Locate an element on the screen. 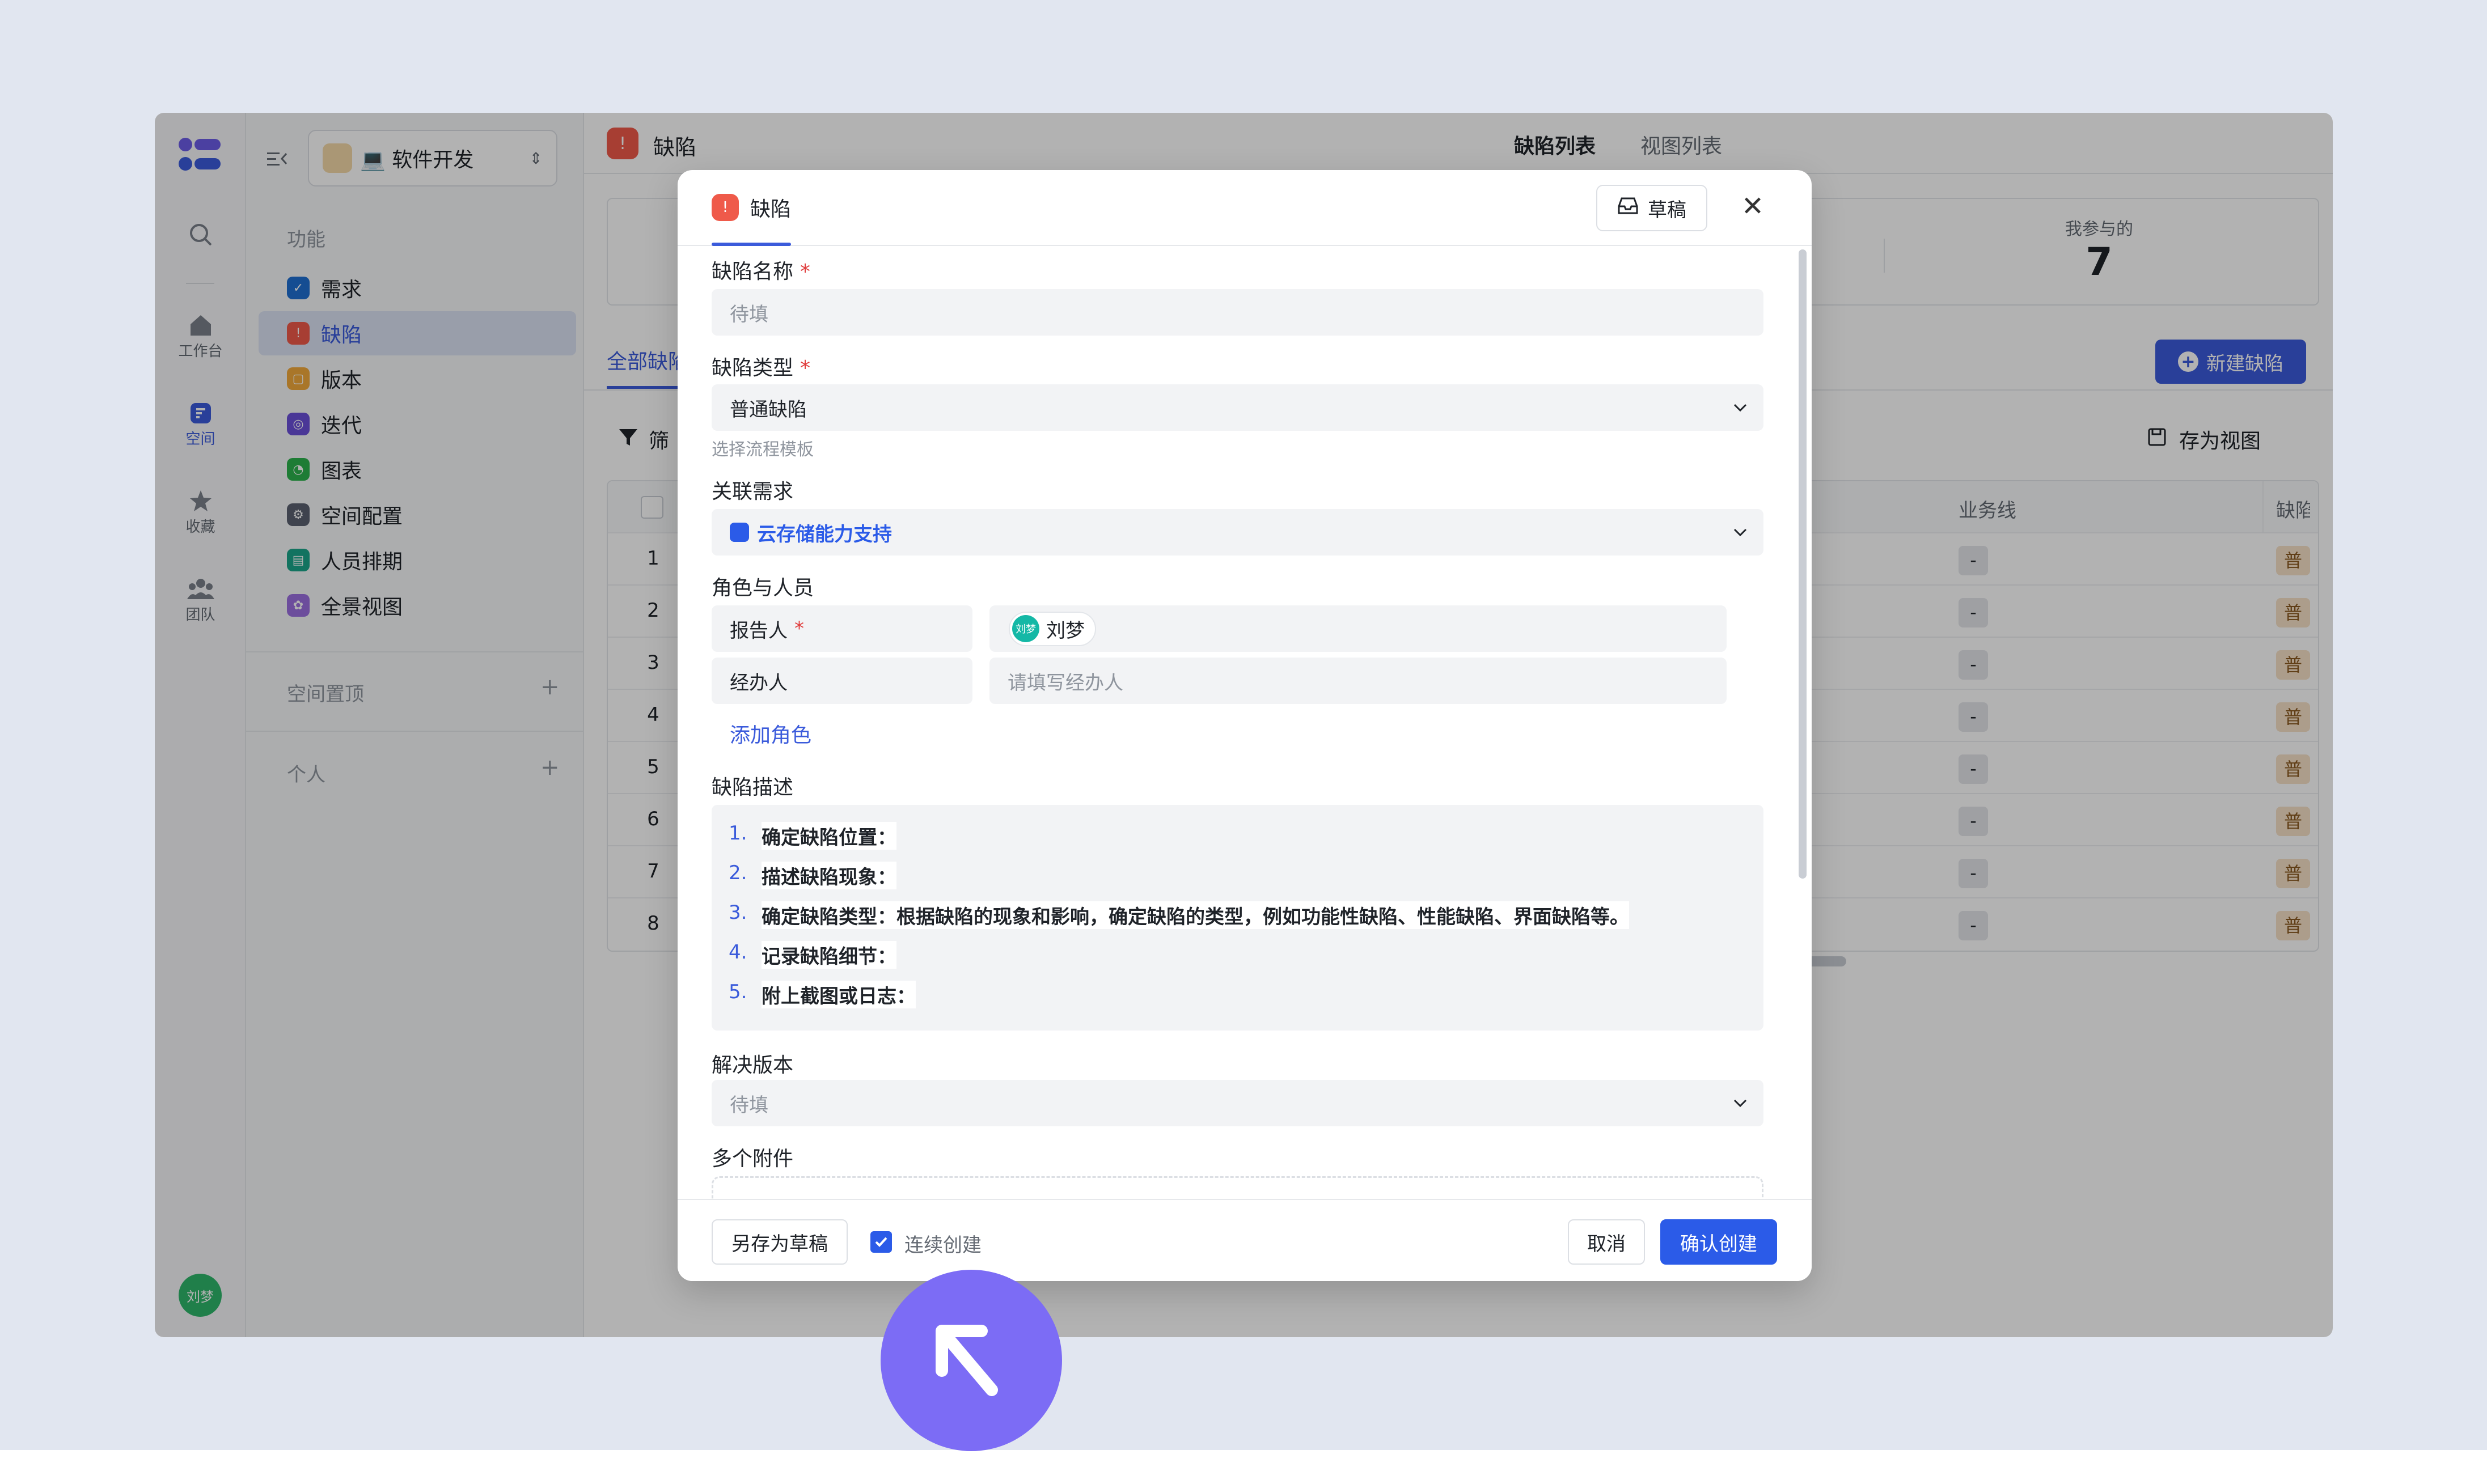 The image size is (2487, 1484). defect-type-label: 缺陷类型 * is located at coordinates (761, 366).